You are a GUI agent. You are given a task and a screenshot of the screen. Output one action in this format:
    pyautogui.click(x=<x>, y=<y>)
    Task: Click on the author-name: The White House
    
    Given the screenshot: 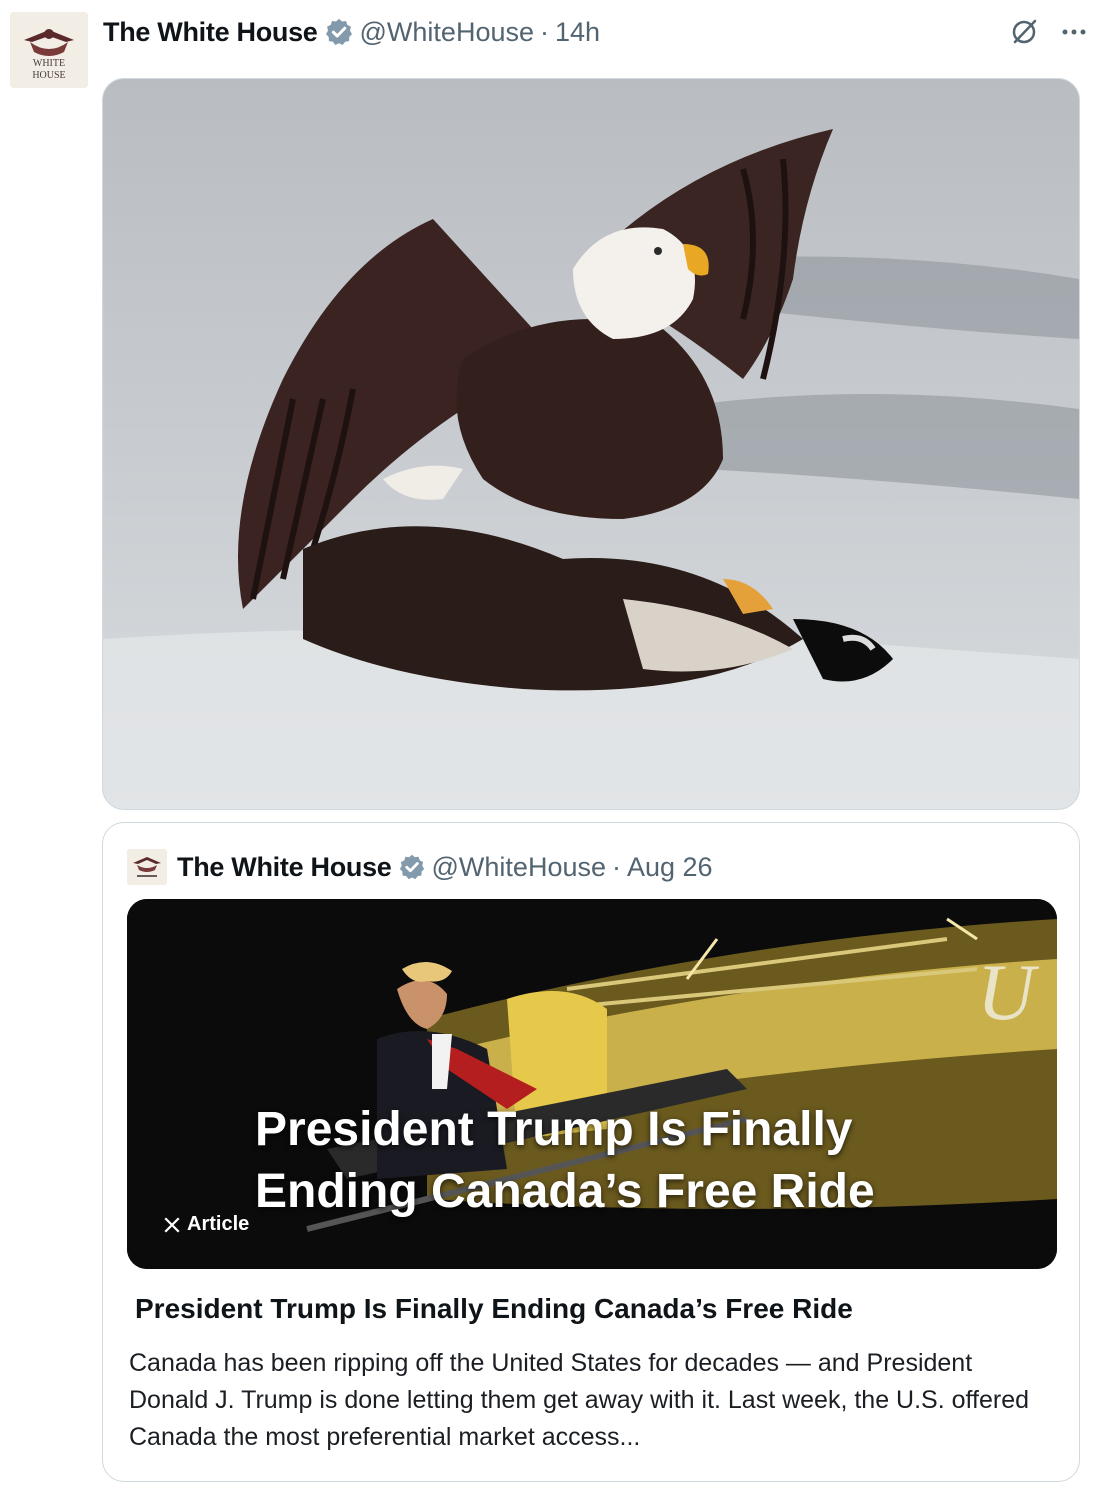 What is the action you would take?
    pyautogui.click(x=210, y=32)
    